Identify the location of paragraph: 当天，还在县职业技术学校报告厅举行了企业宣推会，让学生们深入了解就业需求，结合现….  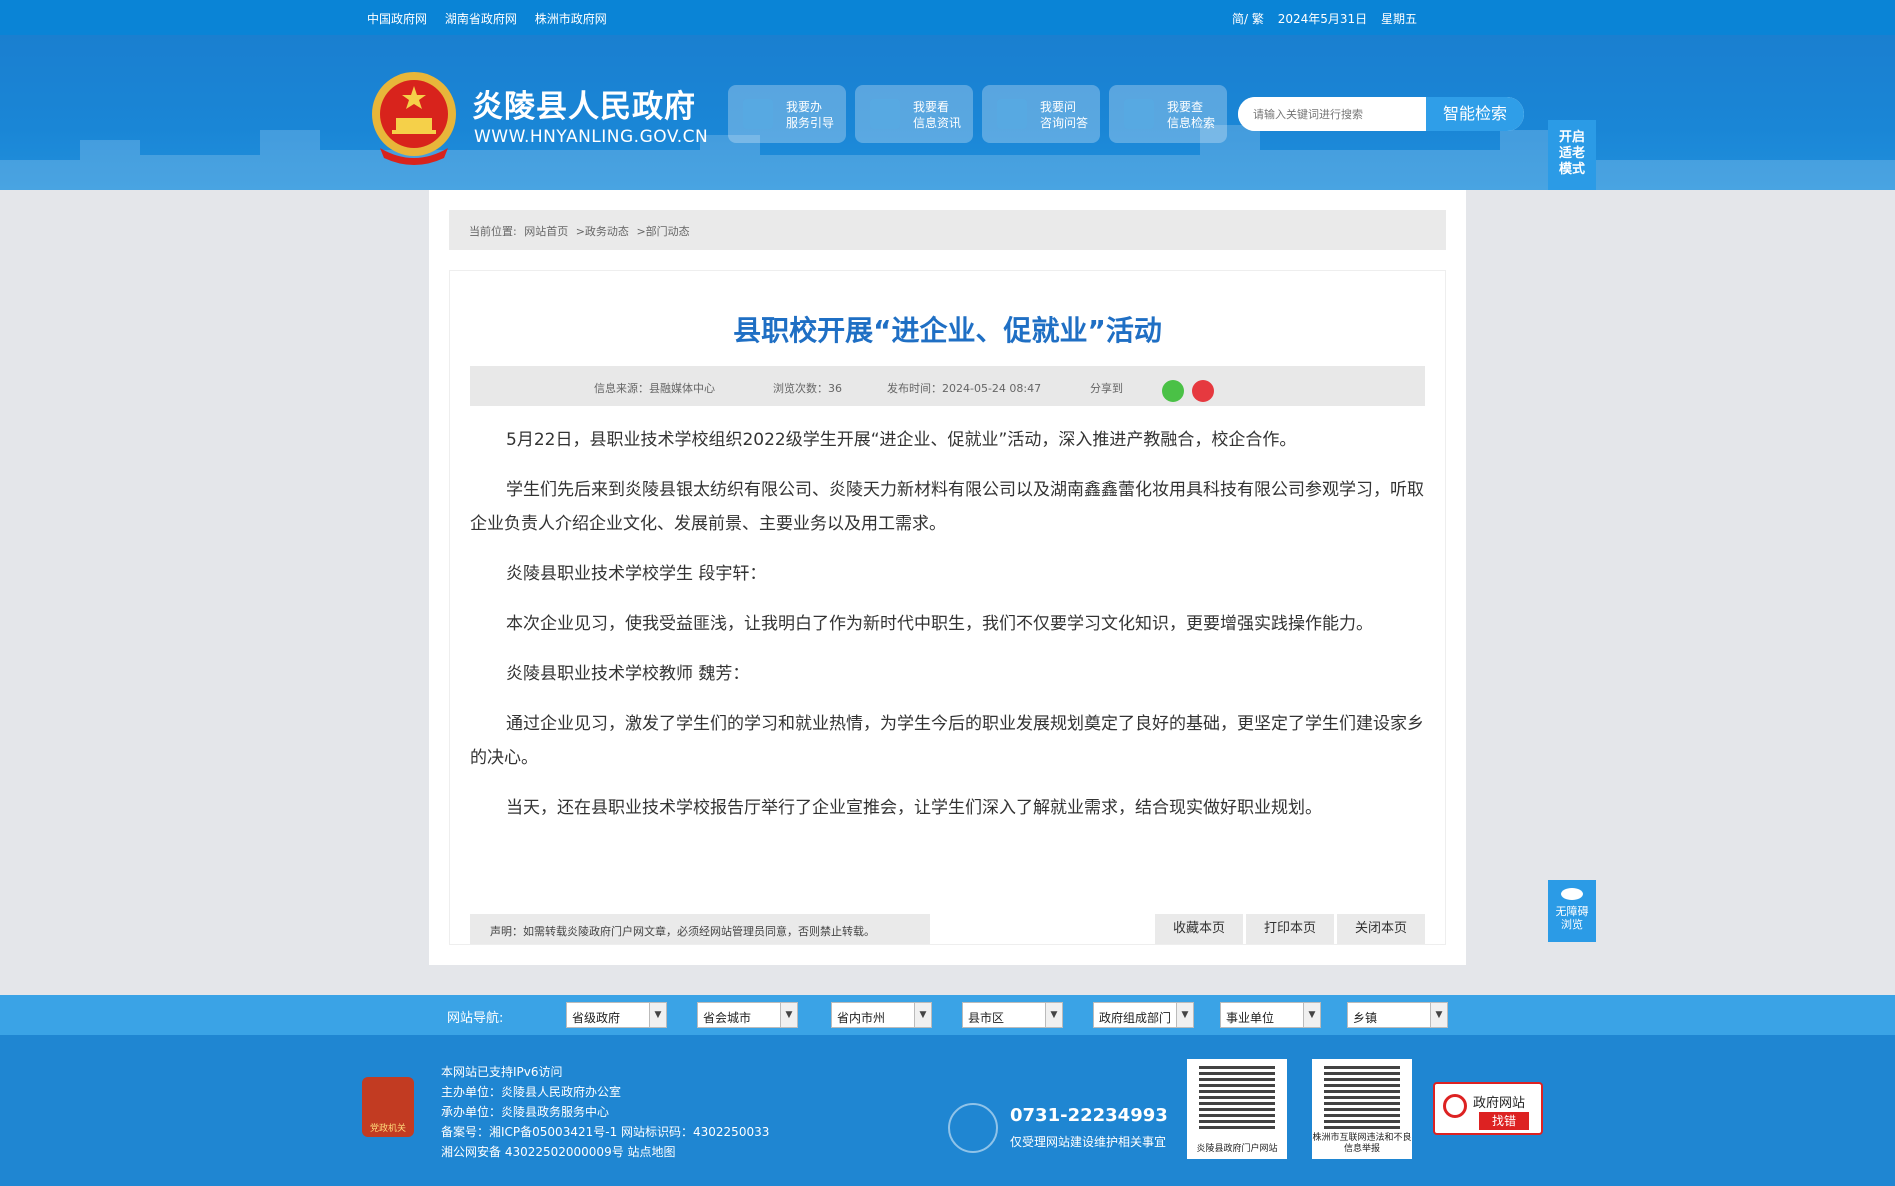
(914, 808).